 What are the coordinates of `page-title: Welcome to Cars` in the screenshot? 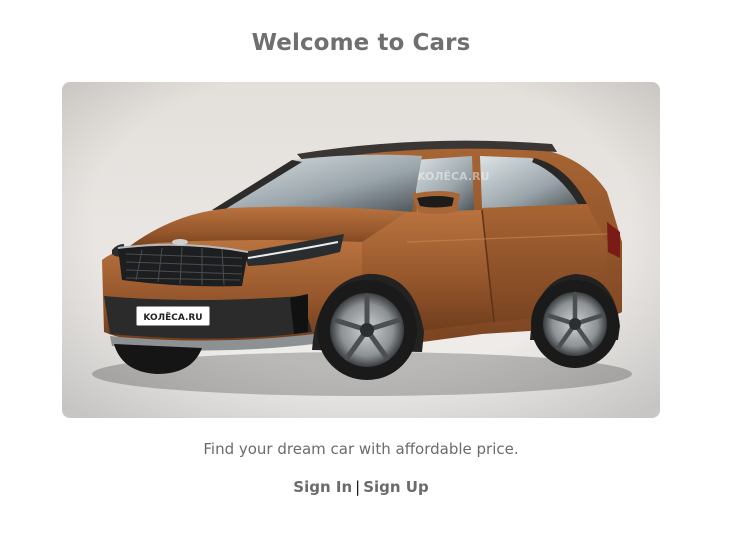 It's located at (361, 43).